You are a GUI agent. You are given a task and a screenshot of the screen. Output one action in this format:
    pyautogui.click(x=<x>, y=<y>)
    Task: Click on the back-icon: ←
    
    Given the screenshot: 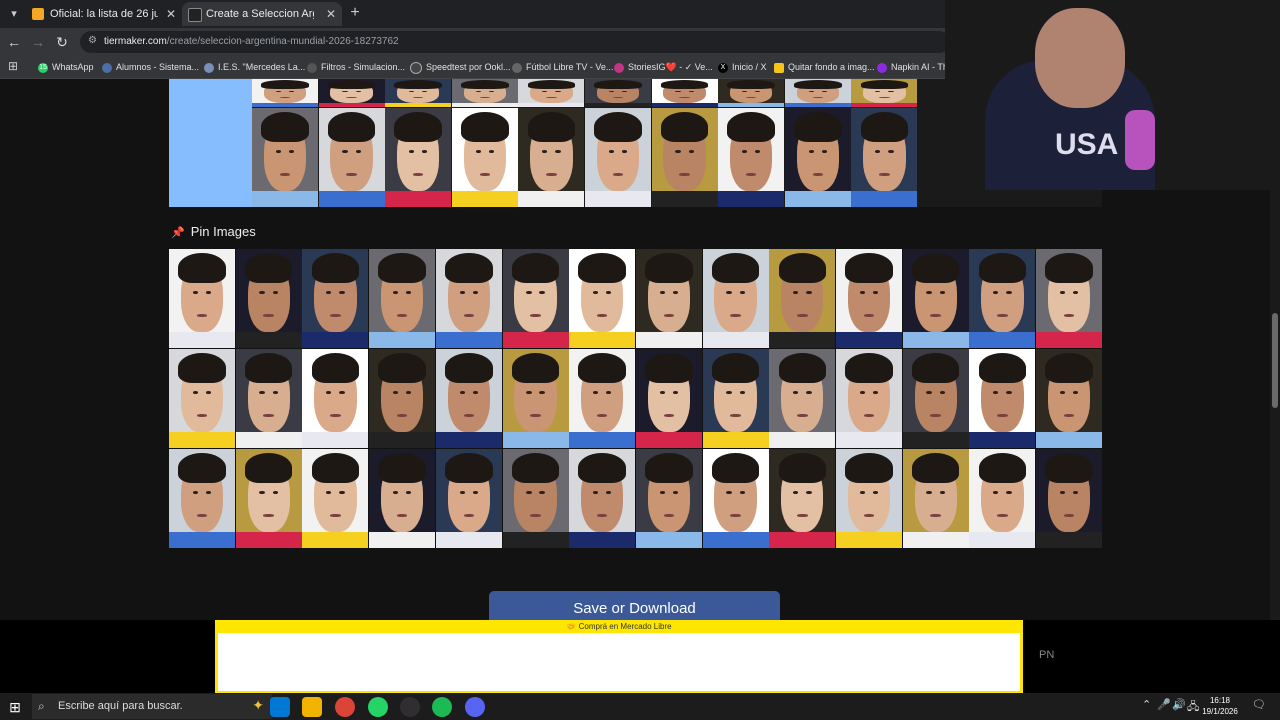 What is the action you would take?
    pyautogui.click(x=14, y=42)
    